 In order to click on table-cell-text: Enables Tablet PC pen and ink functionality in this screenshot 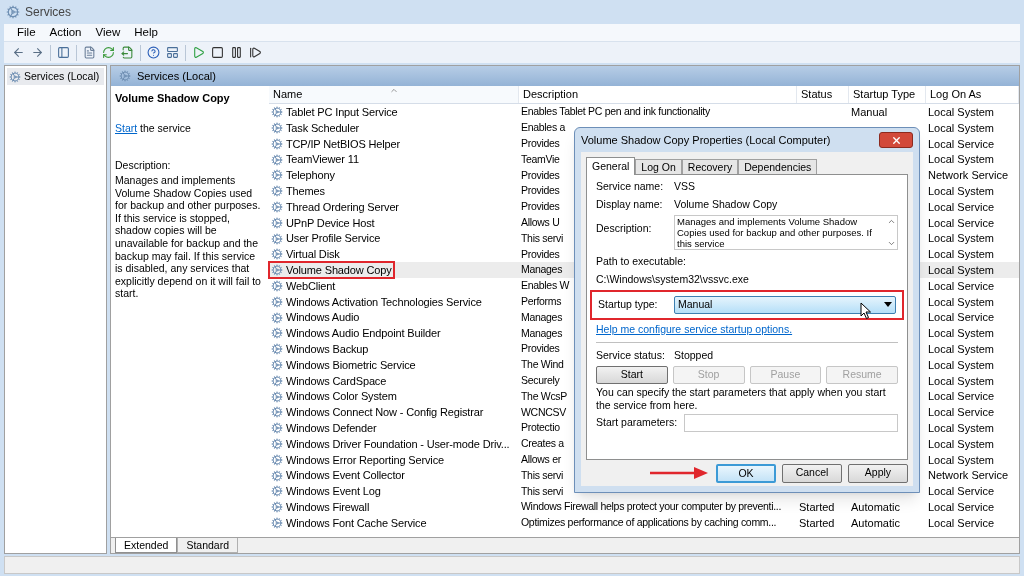, I will do `click(615, 112)`.